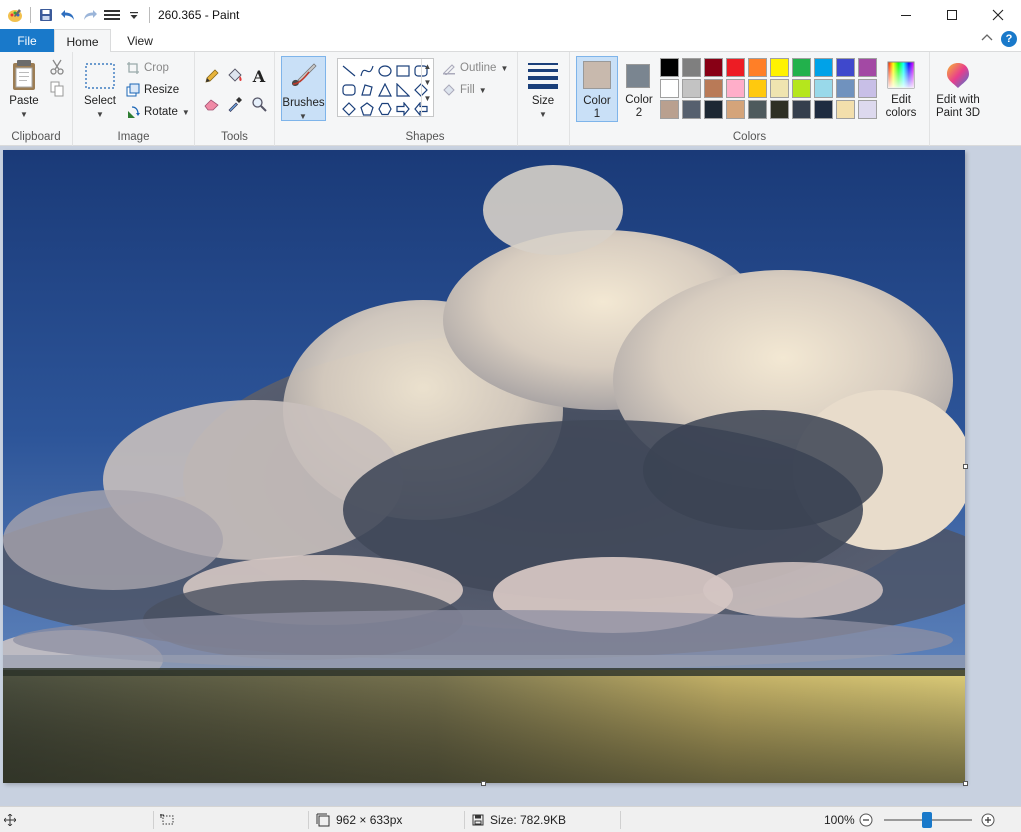 The image size is (1021, 832). I want to click on triangle-shape-icon, so click(385, 89).